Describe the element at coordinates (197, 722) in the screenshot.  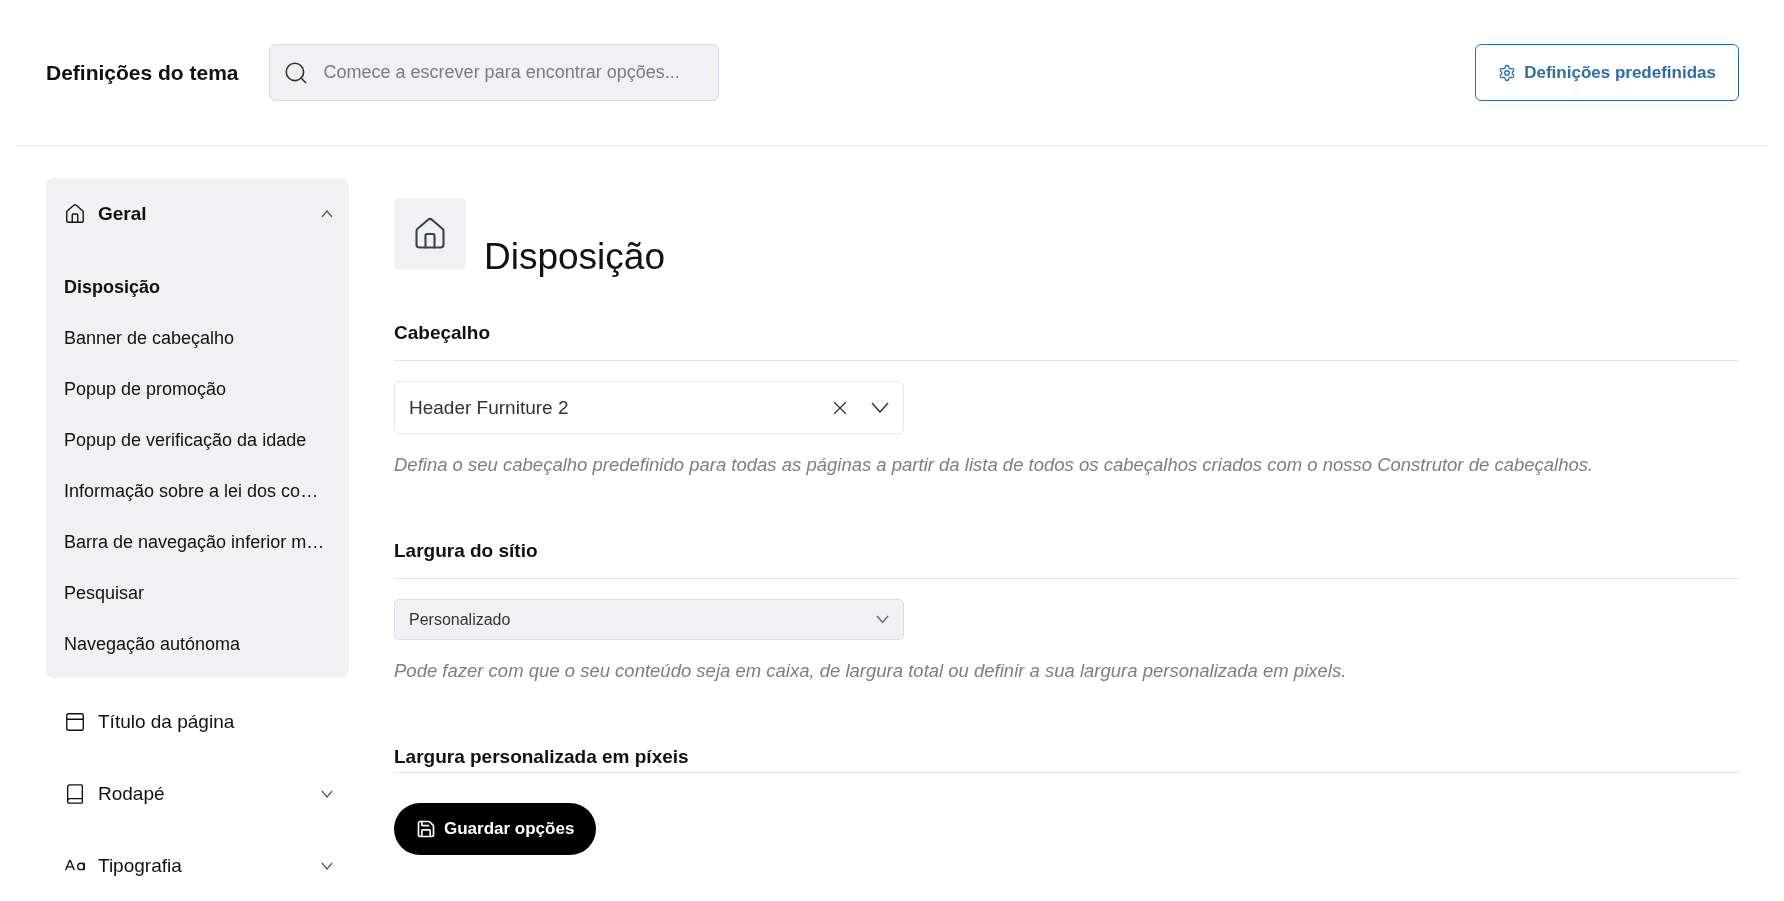
I see `sidebar-section: Título da página` at that location.